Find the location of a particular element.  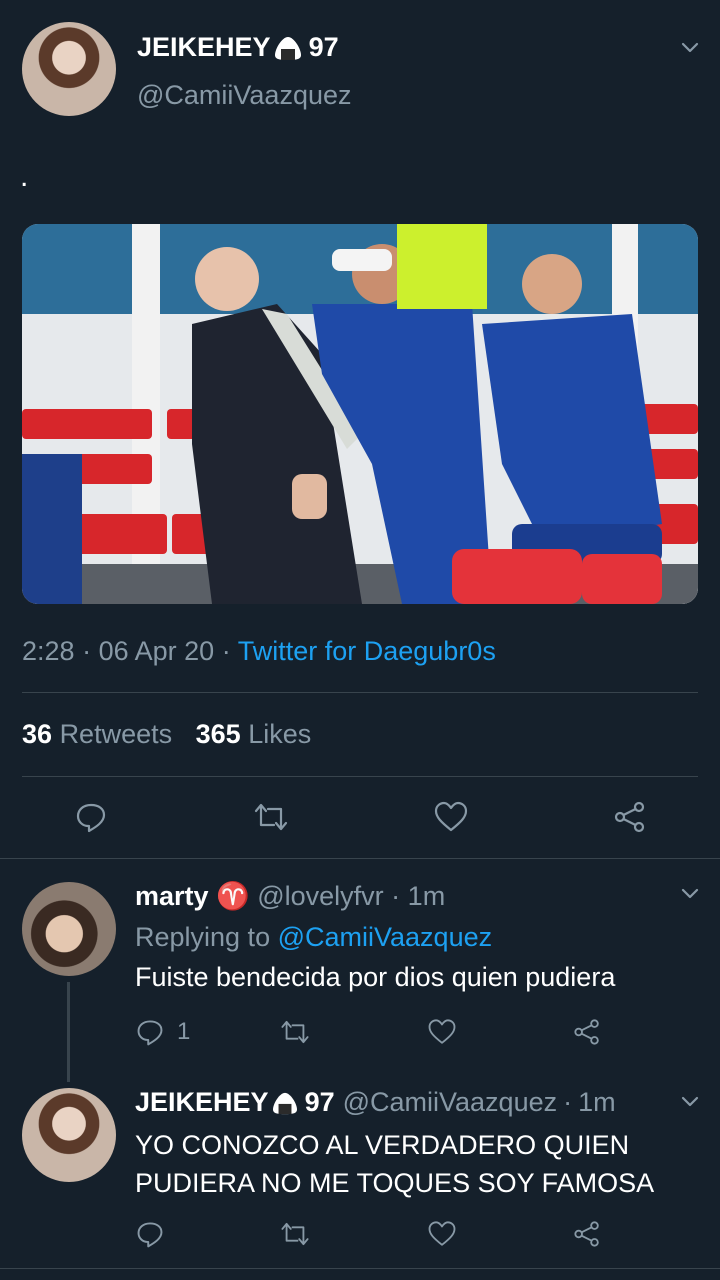

likes-stat: 365 Likes is located at coordinates (254, 734).